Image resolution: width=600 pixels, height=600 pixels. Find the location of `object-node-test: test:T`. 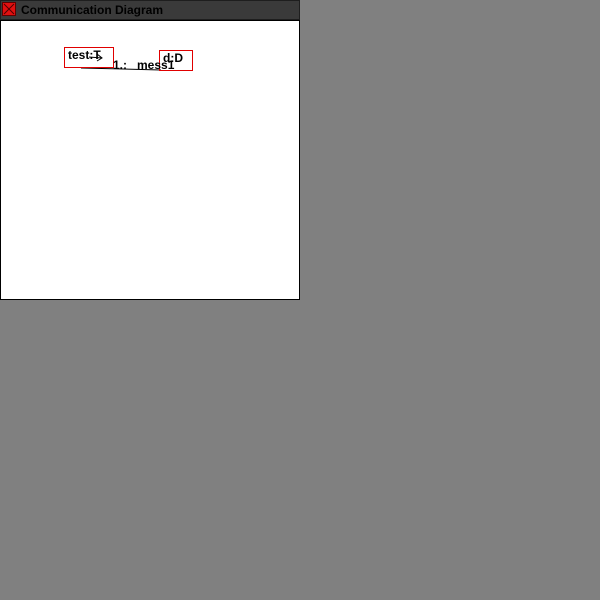

object-node-test: test:T is located at coordinates (89, 57).